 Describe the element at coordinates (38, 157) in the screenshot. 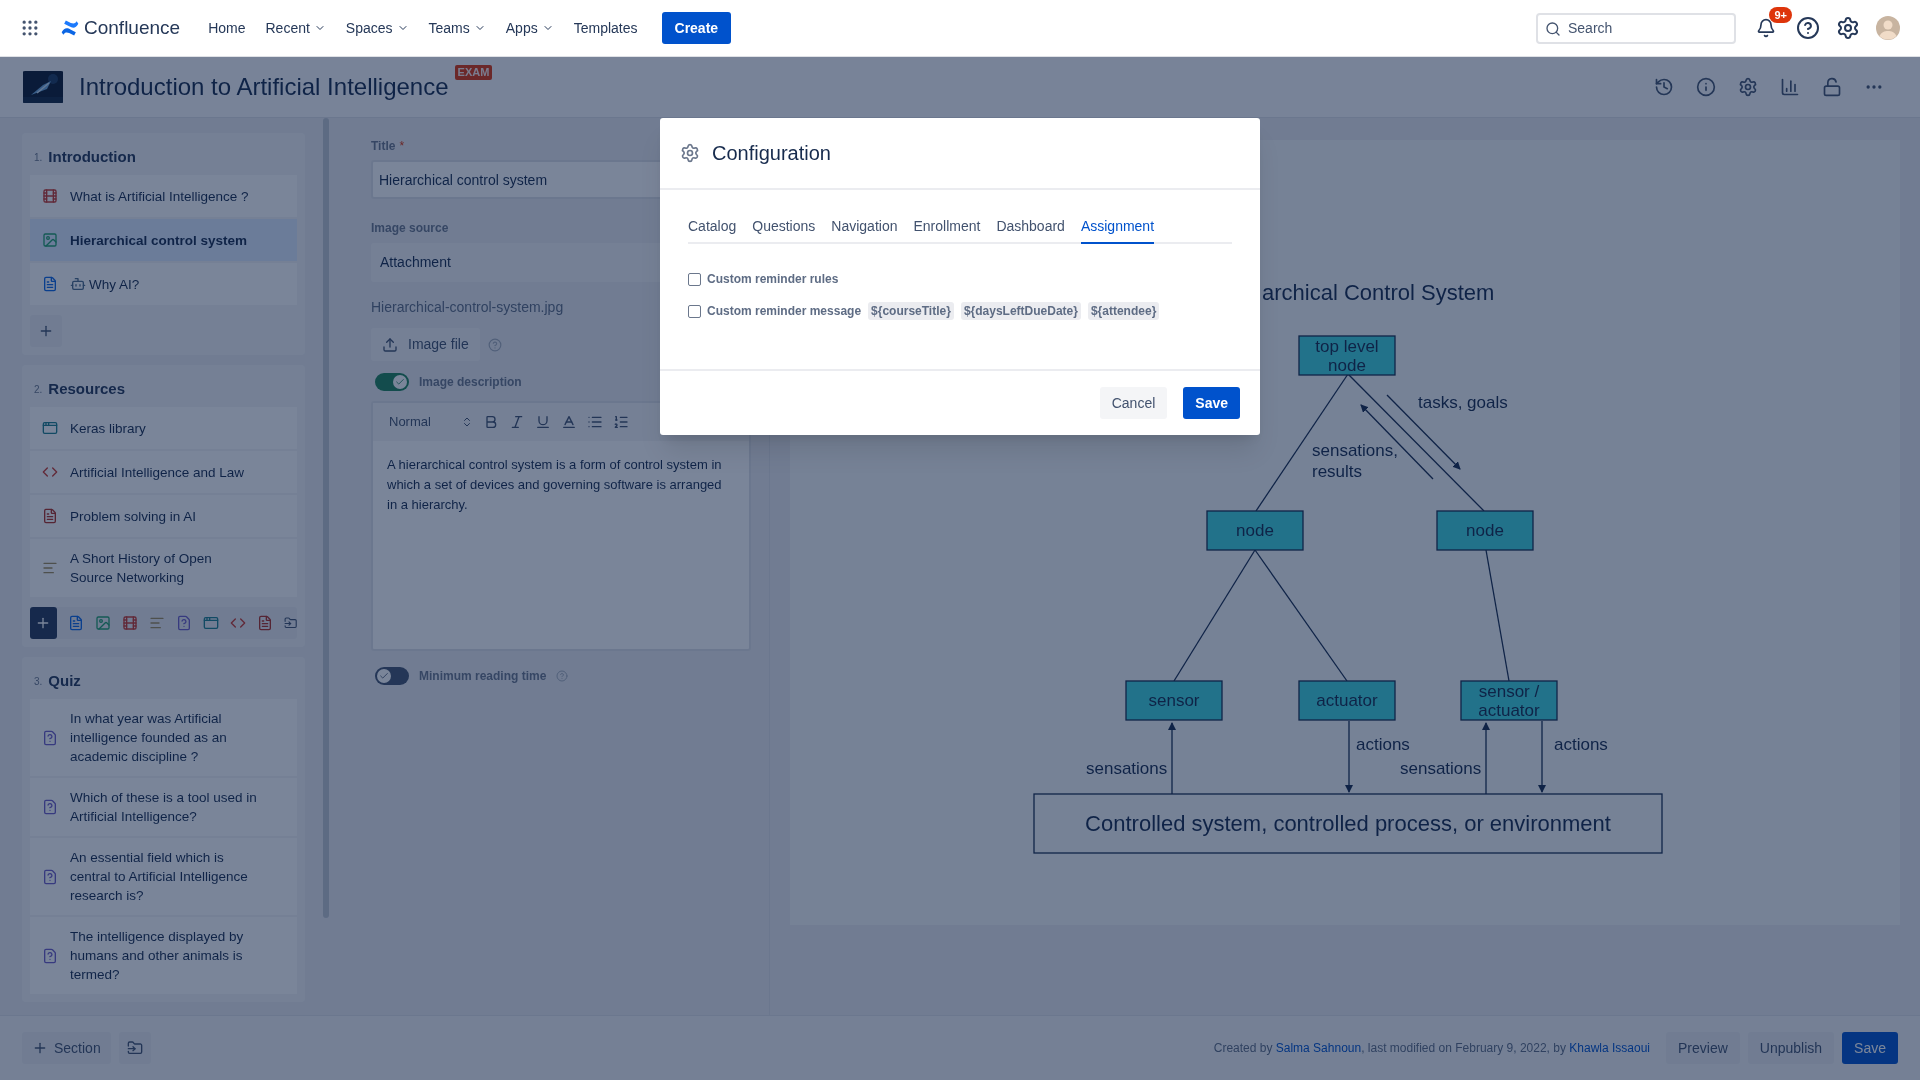

I see `section-number: 1.` at that location.